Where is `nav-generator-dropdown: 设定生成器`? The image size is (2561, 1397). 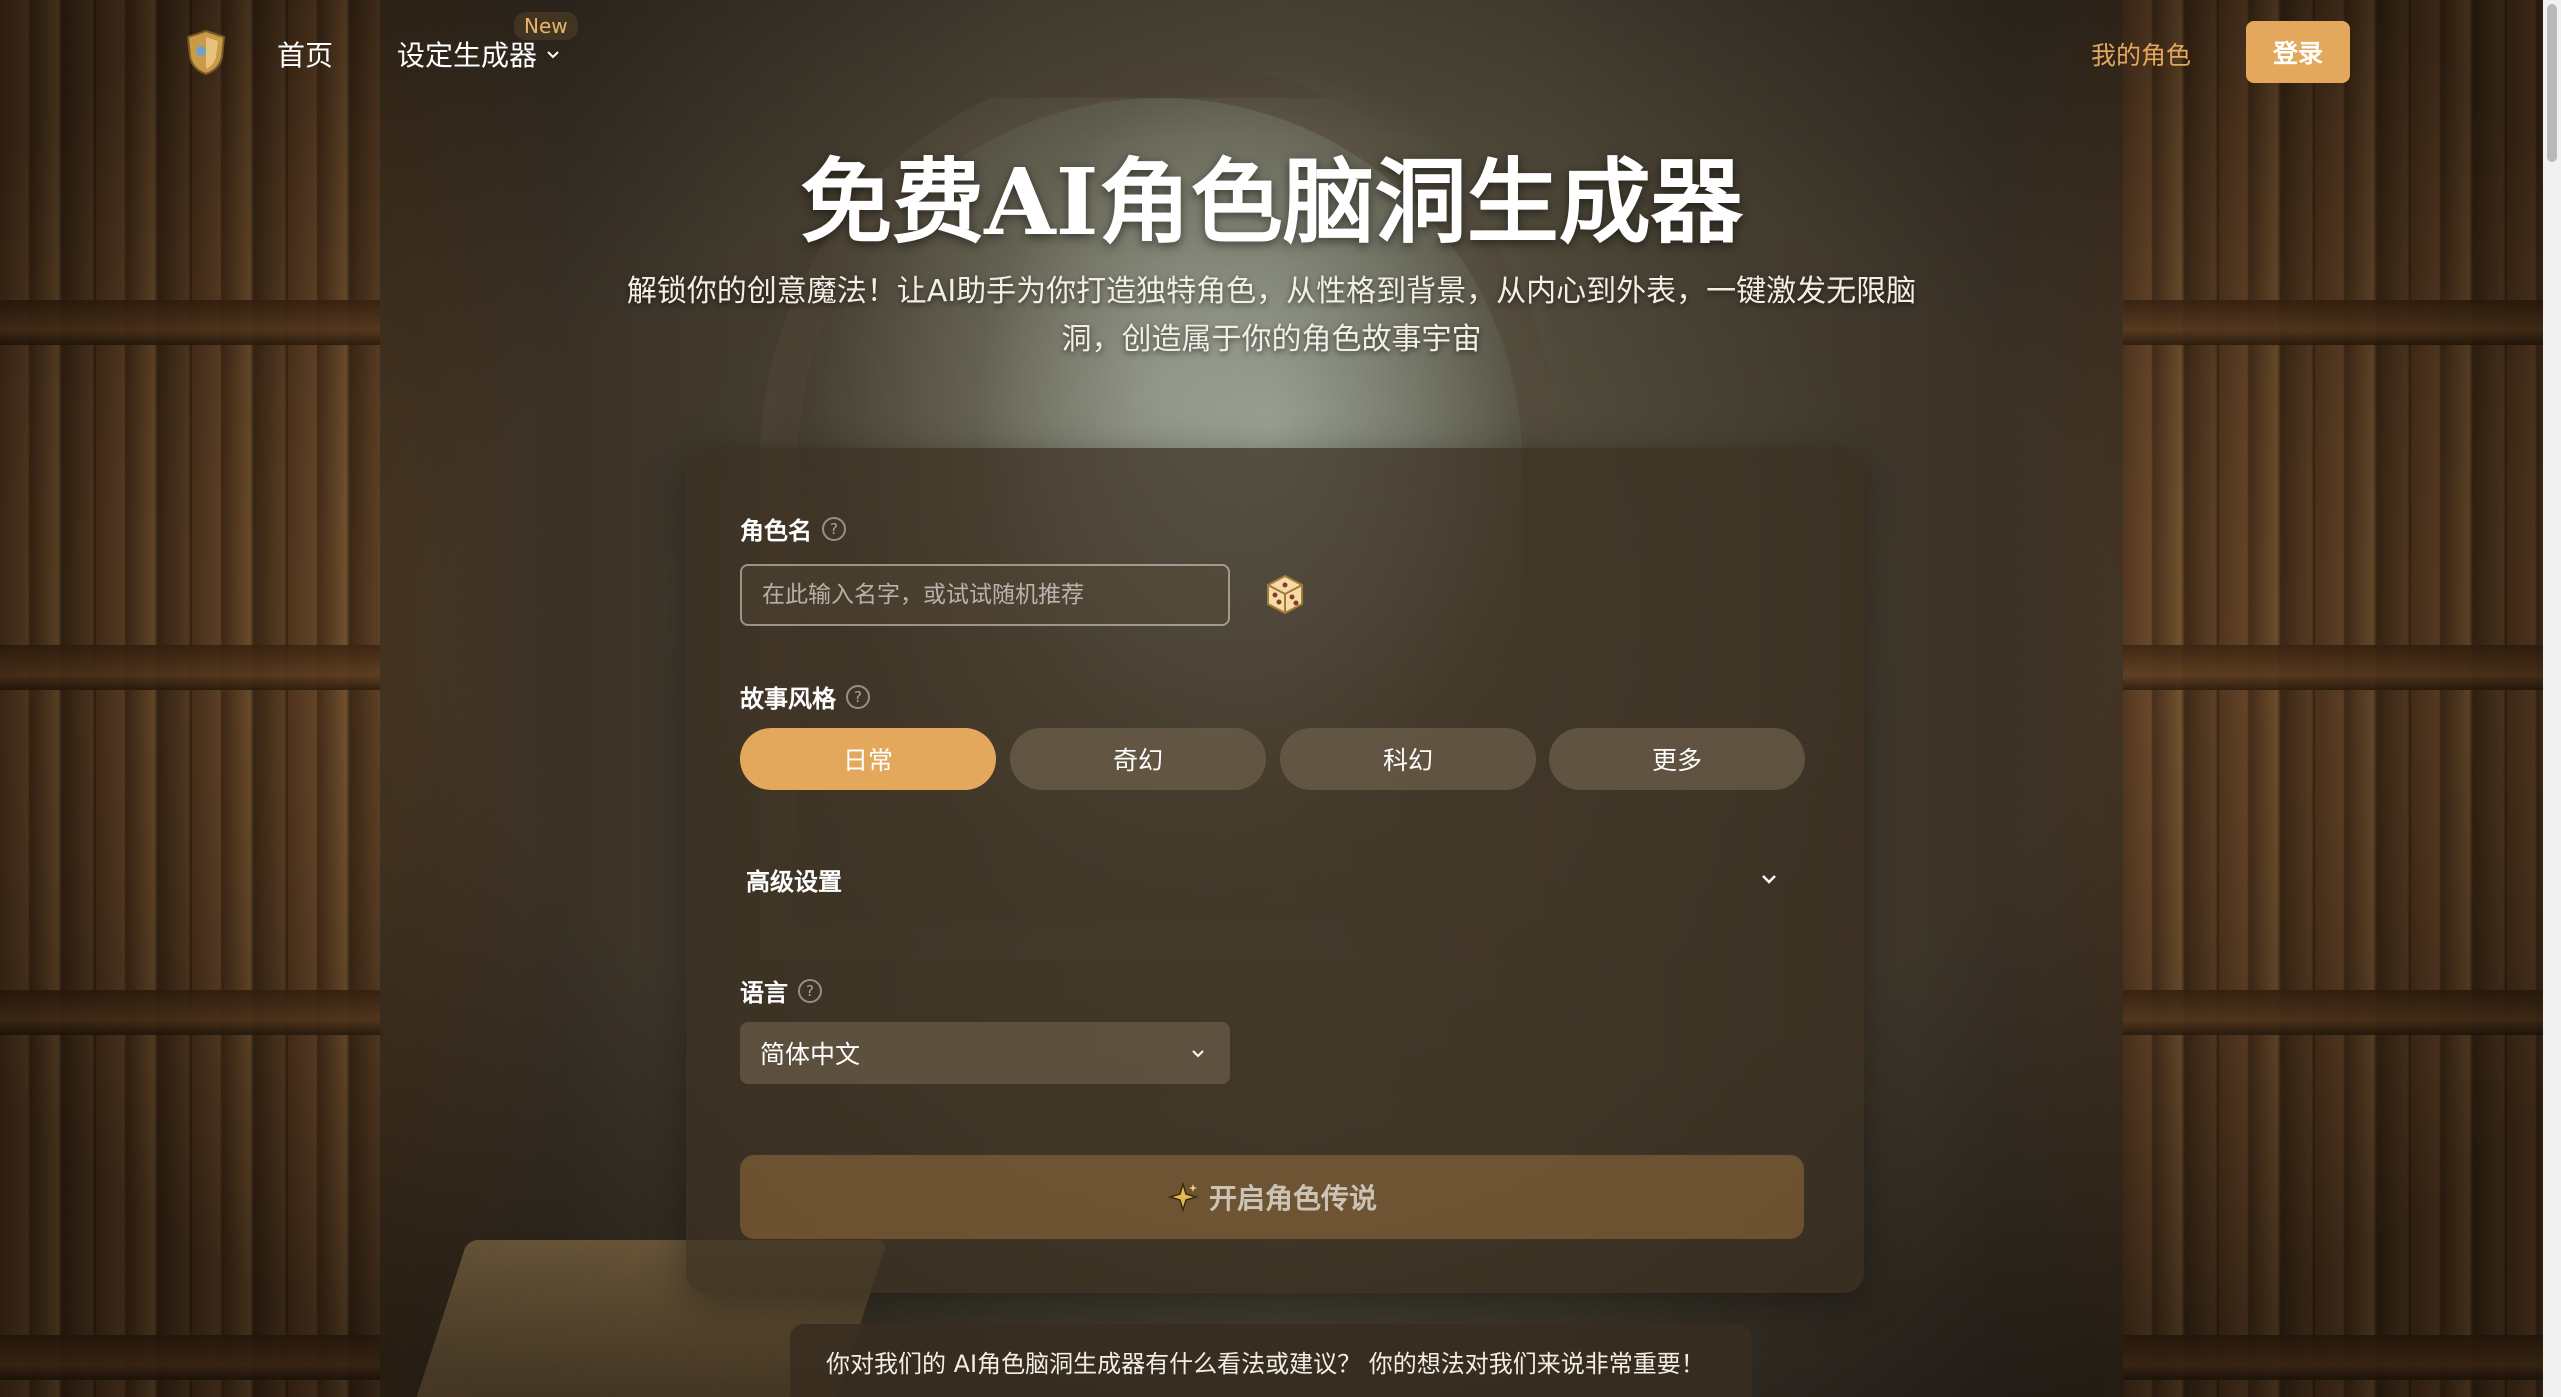
nav-generator-dropdown: 设定生成器 is located at coordinates (479, 54).